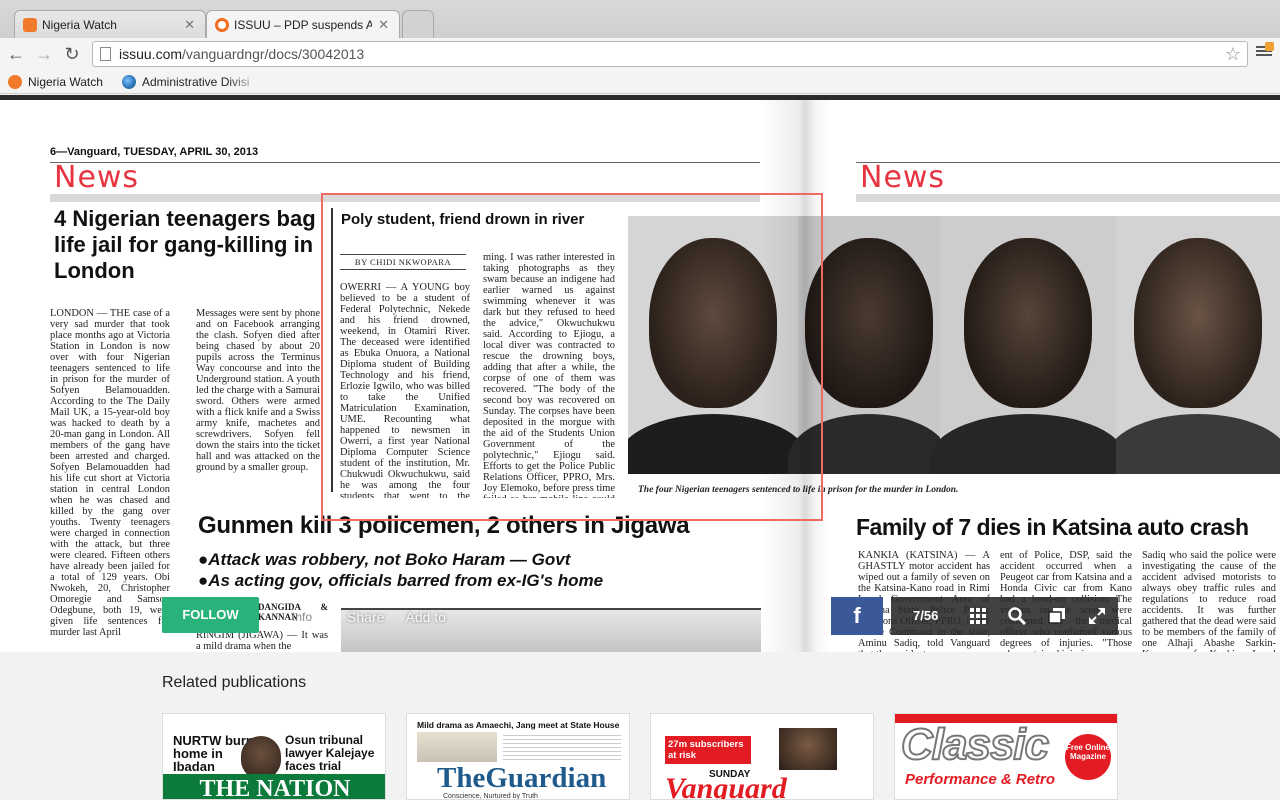  Describe the element at coordinates (425, 617) in the screenshot. I see `add-to-link: Add to` at that location.